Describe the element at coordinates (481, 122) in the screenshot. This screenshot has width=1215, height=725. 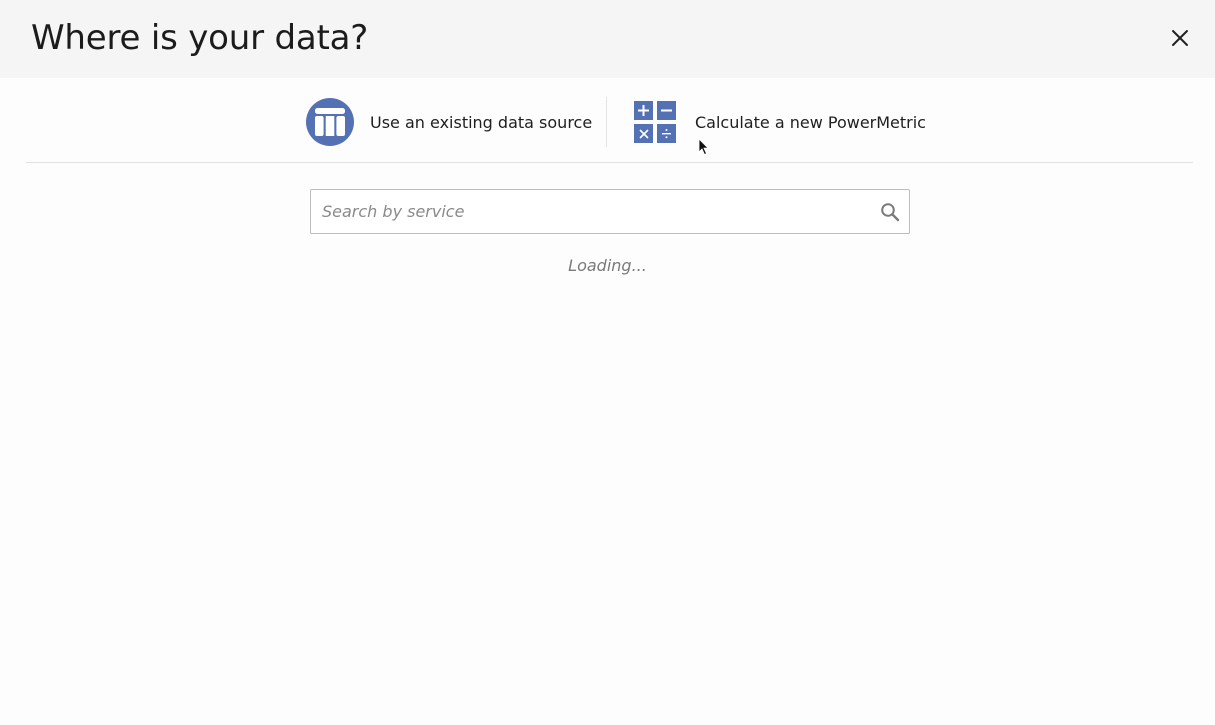
I see `existing-data-source-label: Use an existing data source` at that location.